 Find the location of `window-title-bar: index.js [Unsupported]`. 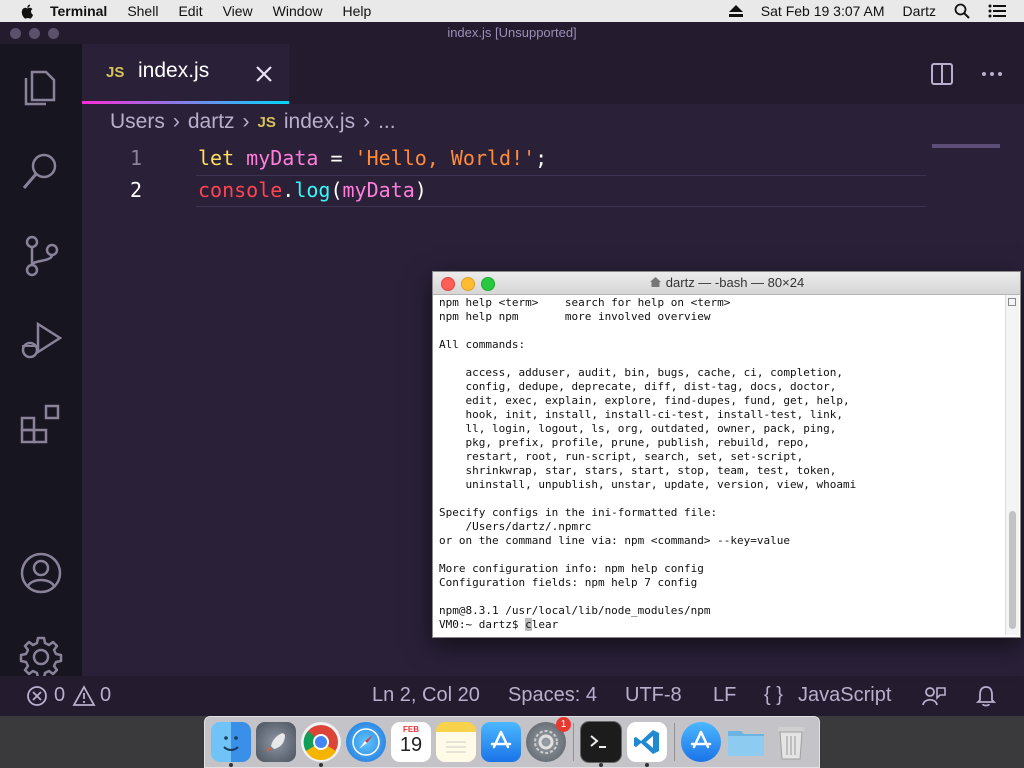

window-title-bar: index.js [Unsupported] is located at coordinates (512, 33).